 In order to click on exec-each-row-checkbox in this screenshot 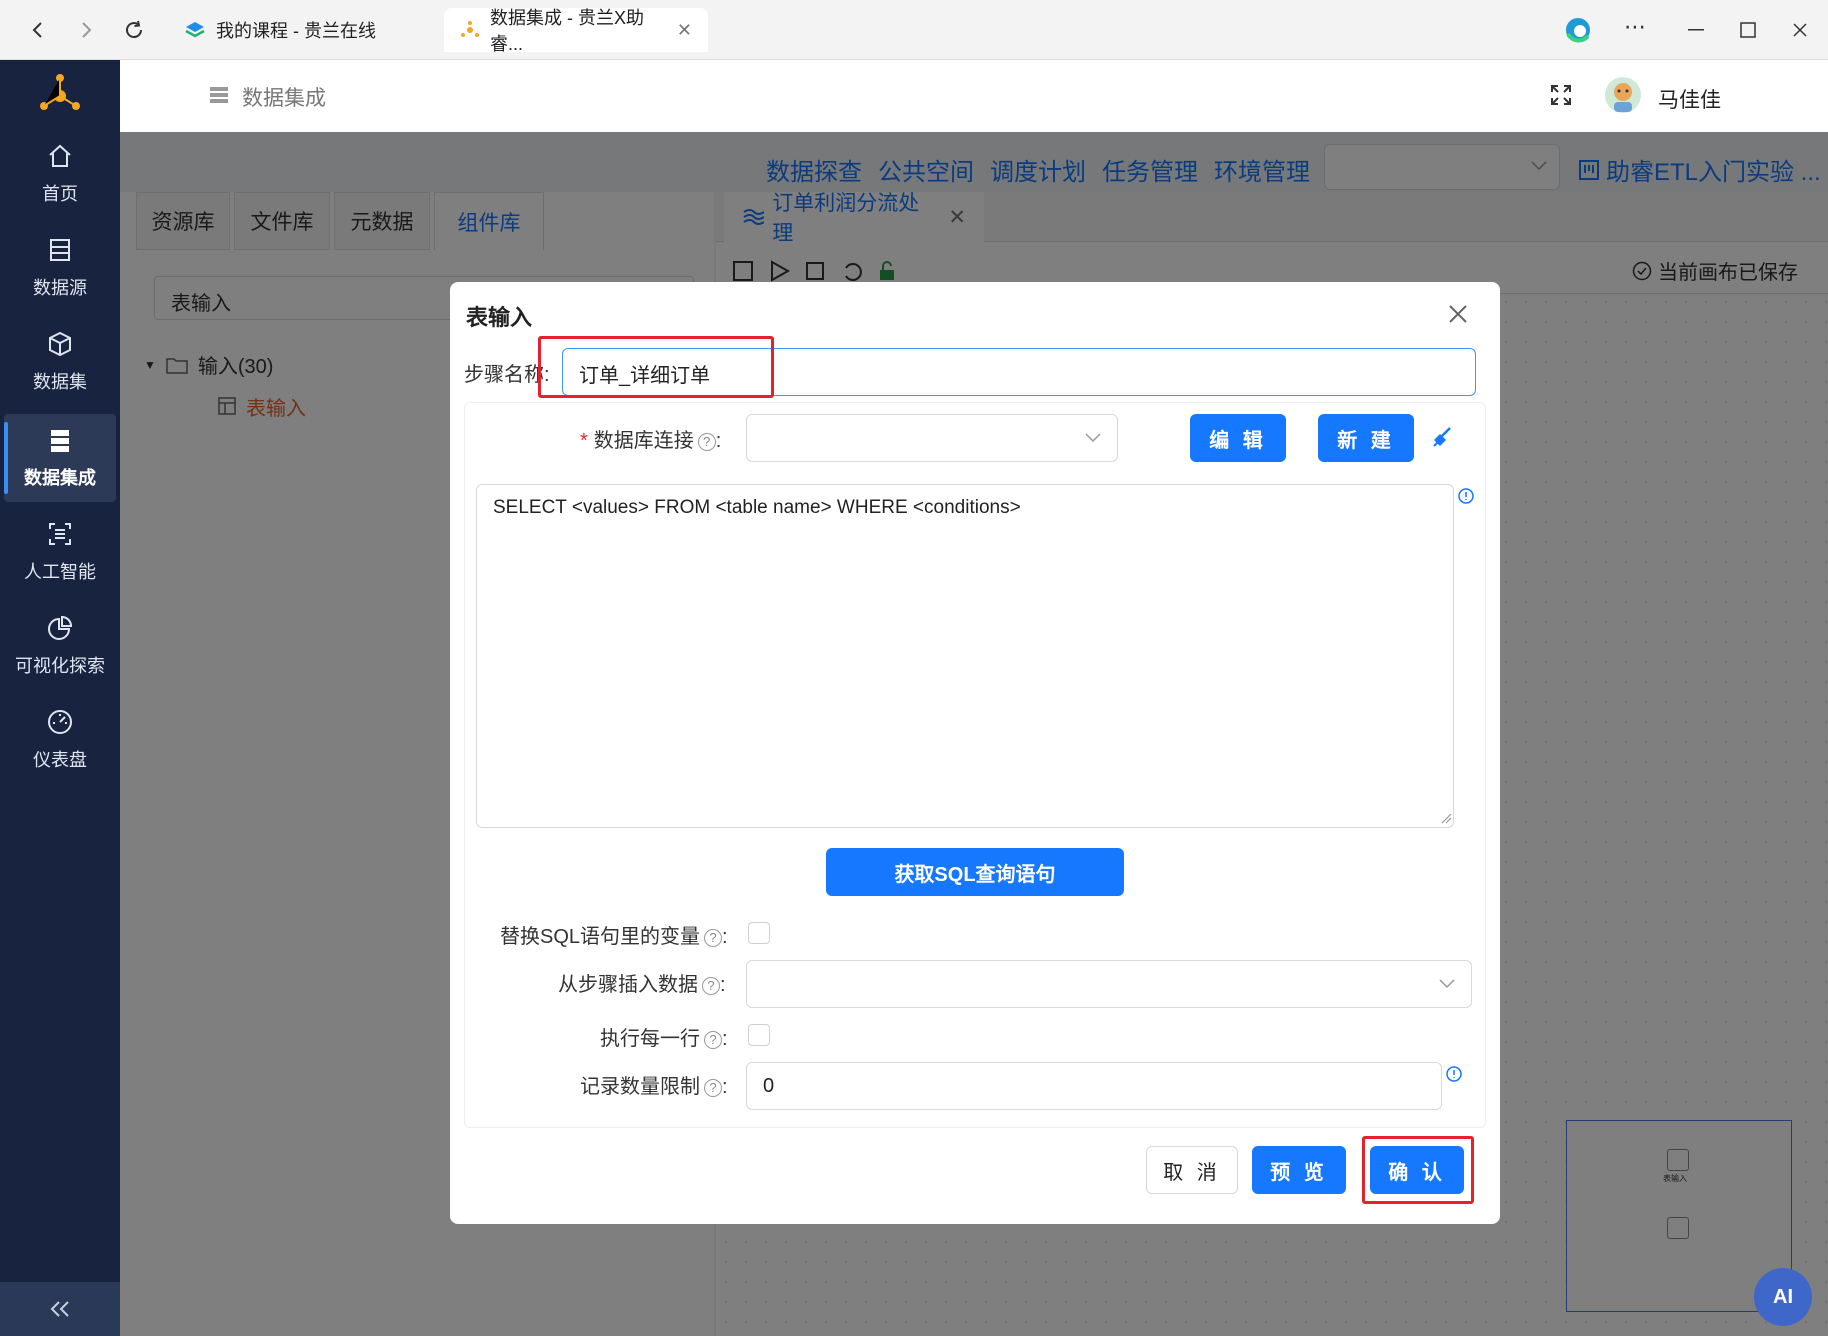, I will do `click(759, 1035)`.